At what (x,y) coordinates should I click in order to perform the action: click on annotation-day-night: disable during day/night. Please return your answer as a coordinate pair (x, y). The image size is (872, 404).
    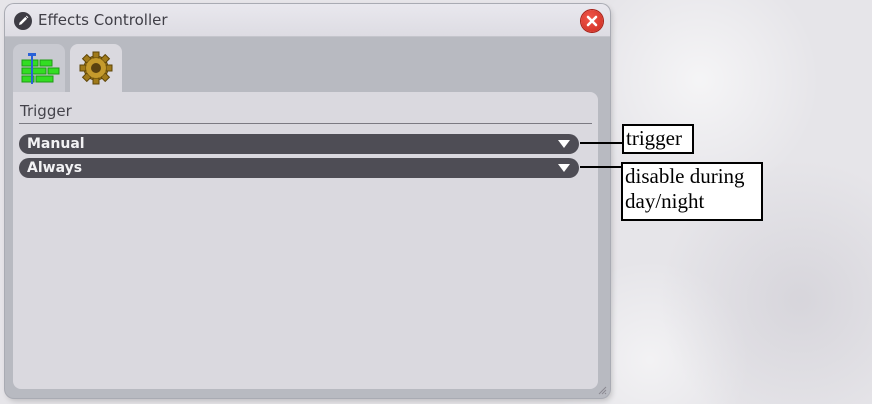
    Looking at the image, I should click on (692, 191).